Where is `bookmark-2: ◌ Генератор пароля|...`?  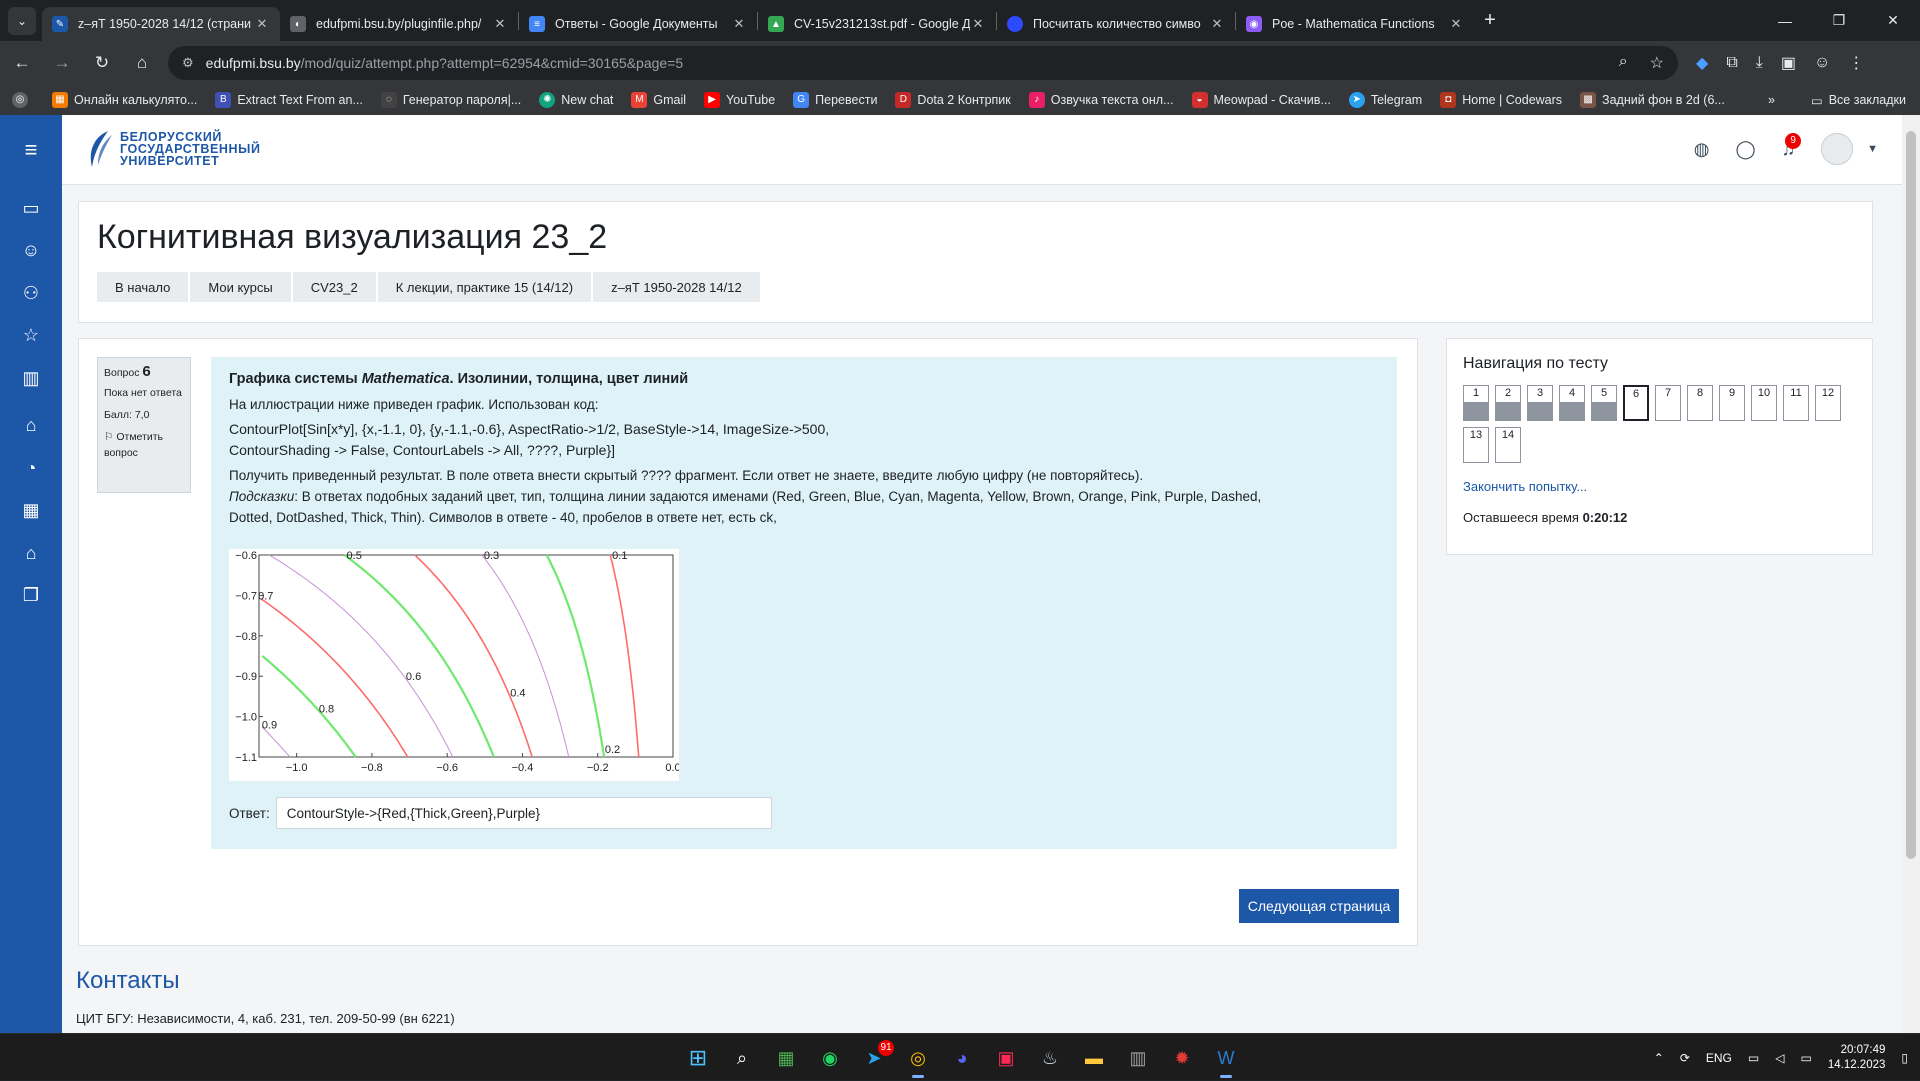
bookmark-2: ◌ Генератор пароля|... is located at coordinates (450, 100).